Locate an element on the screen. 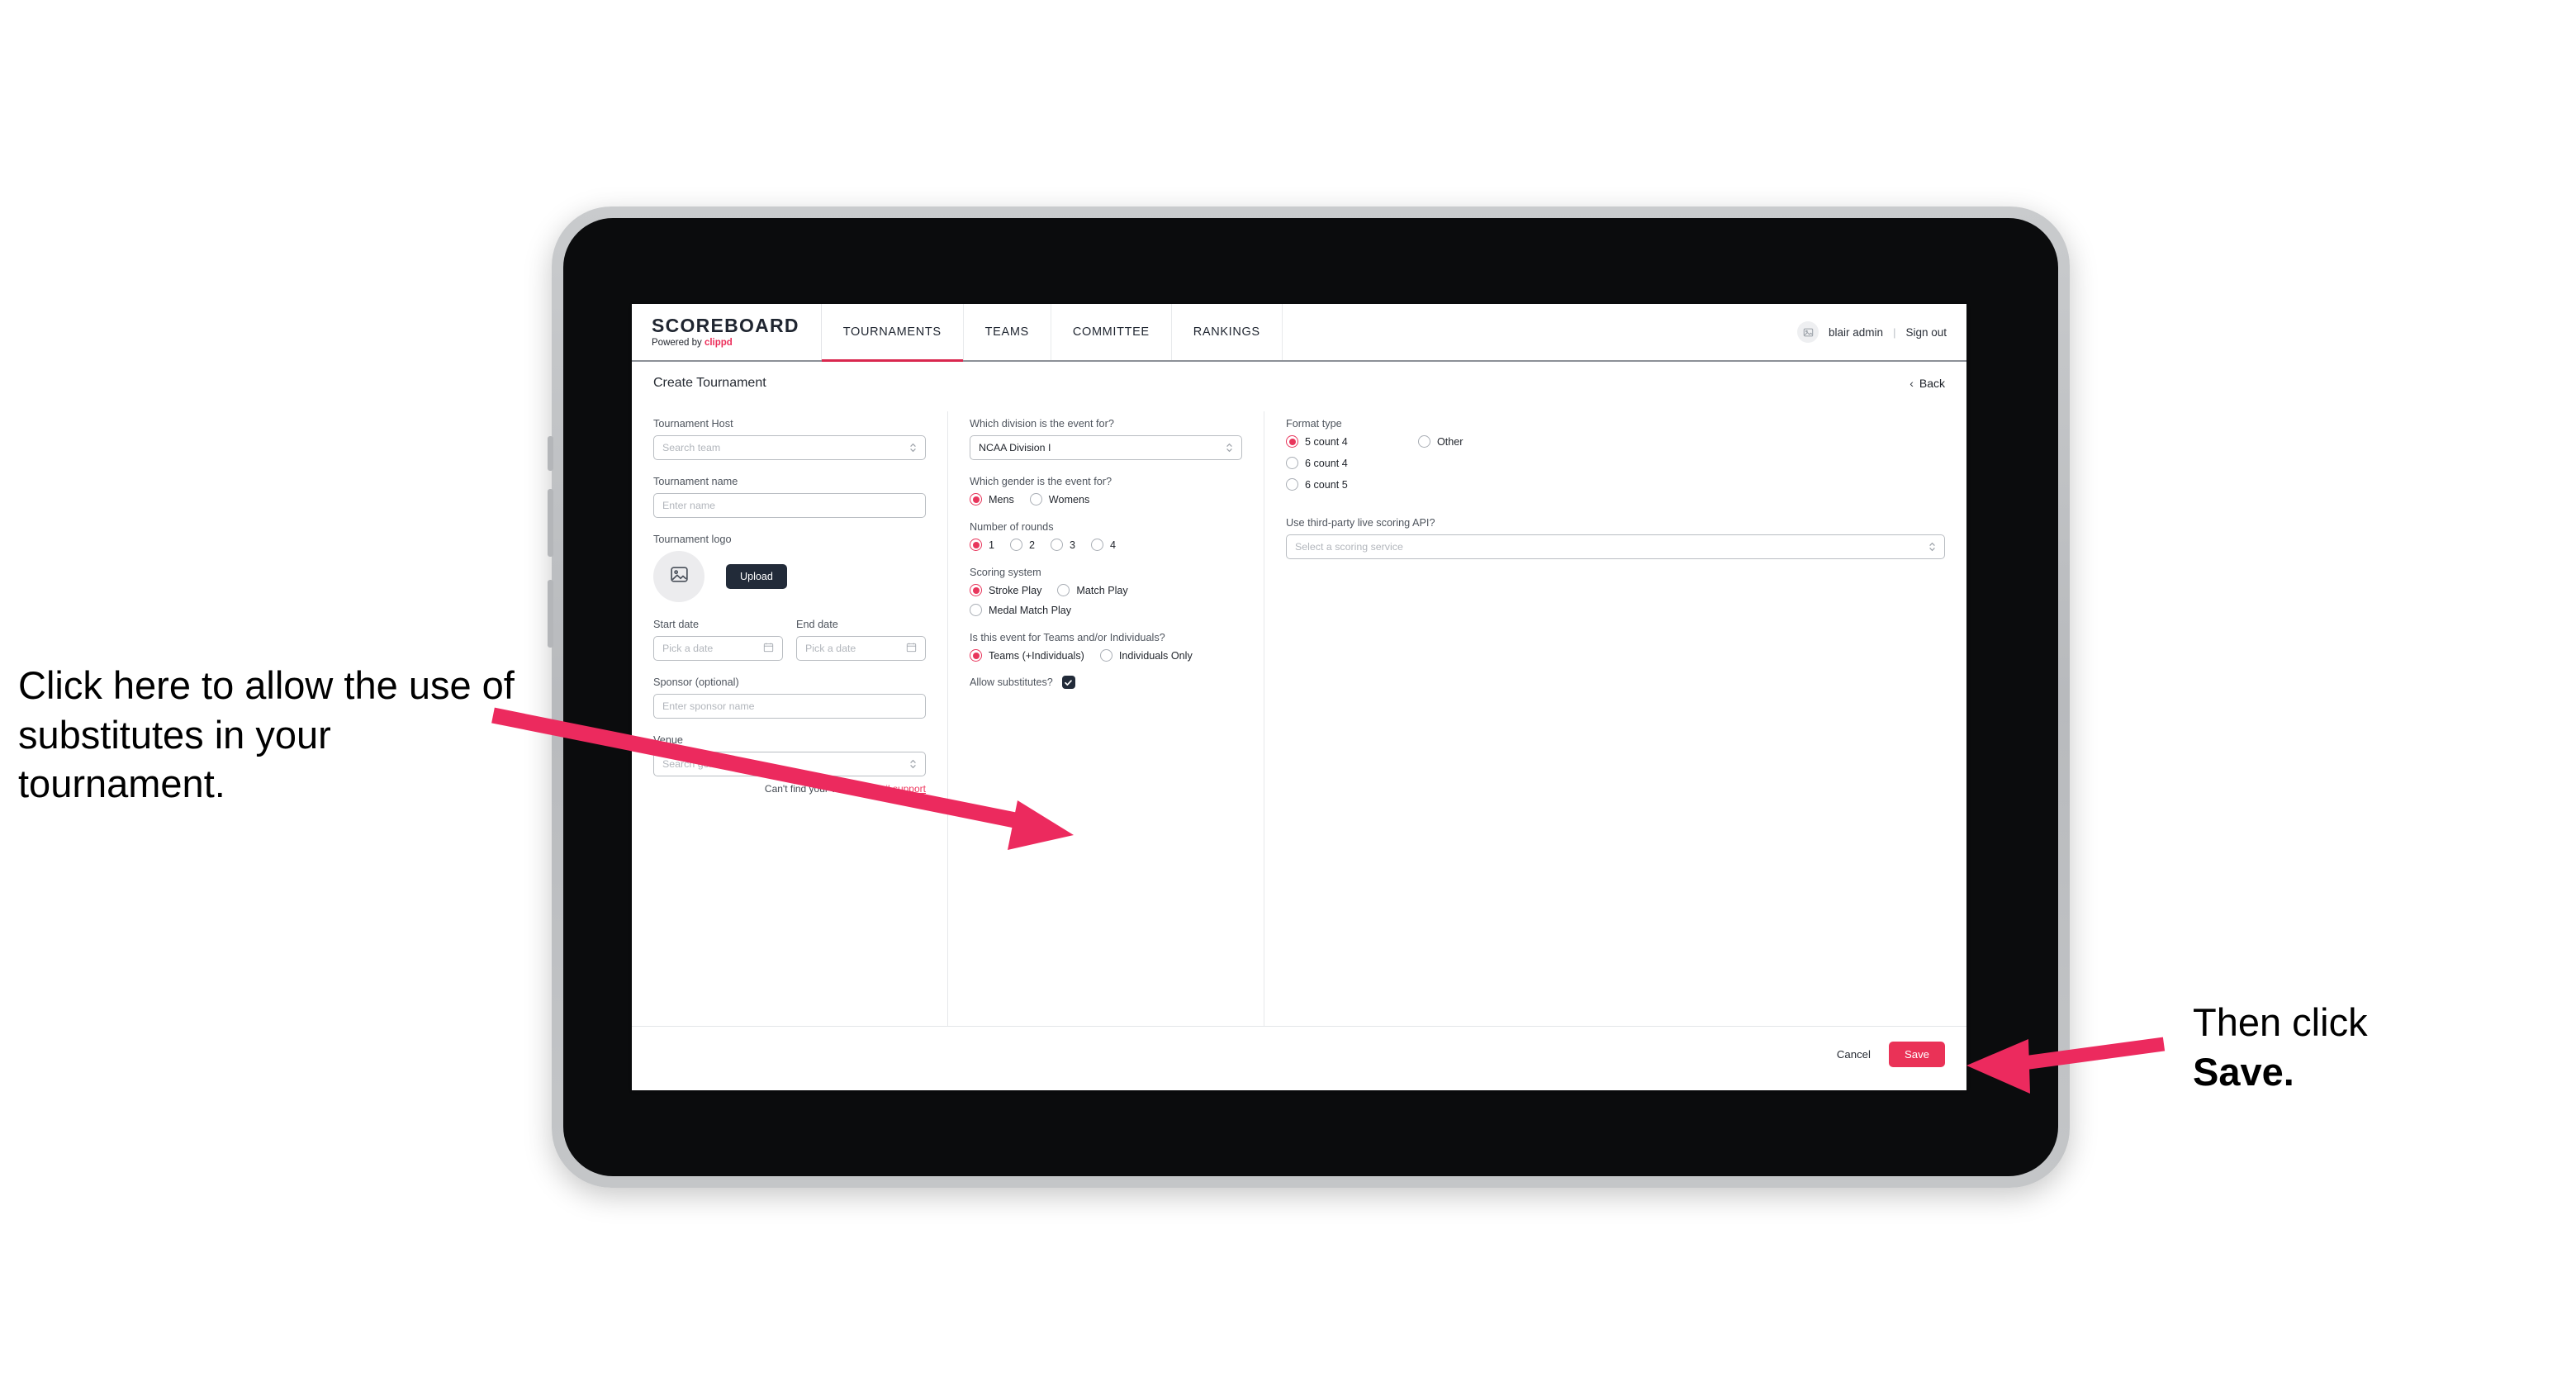  label-gender: Which gender is the event for? is located at coordinates (1041, 481).